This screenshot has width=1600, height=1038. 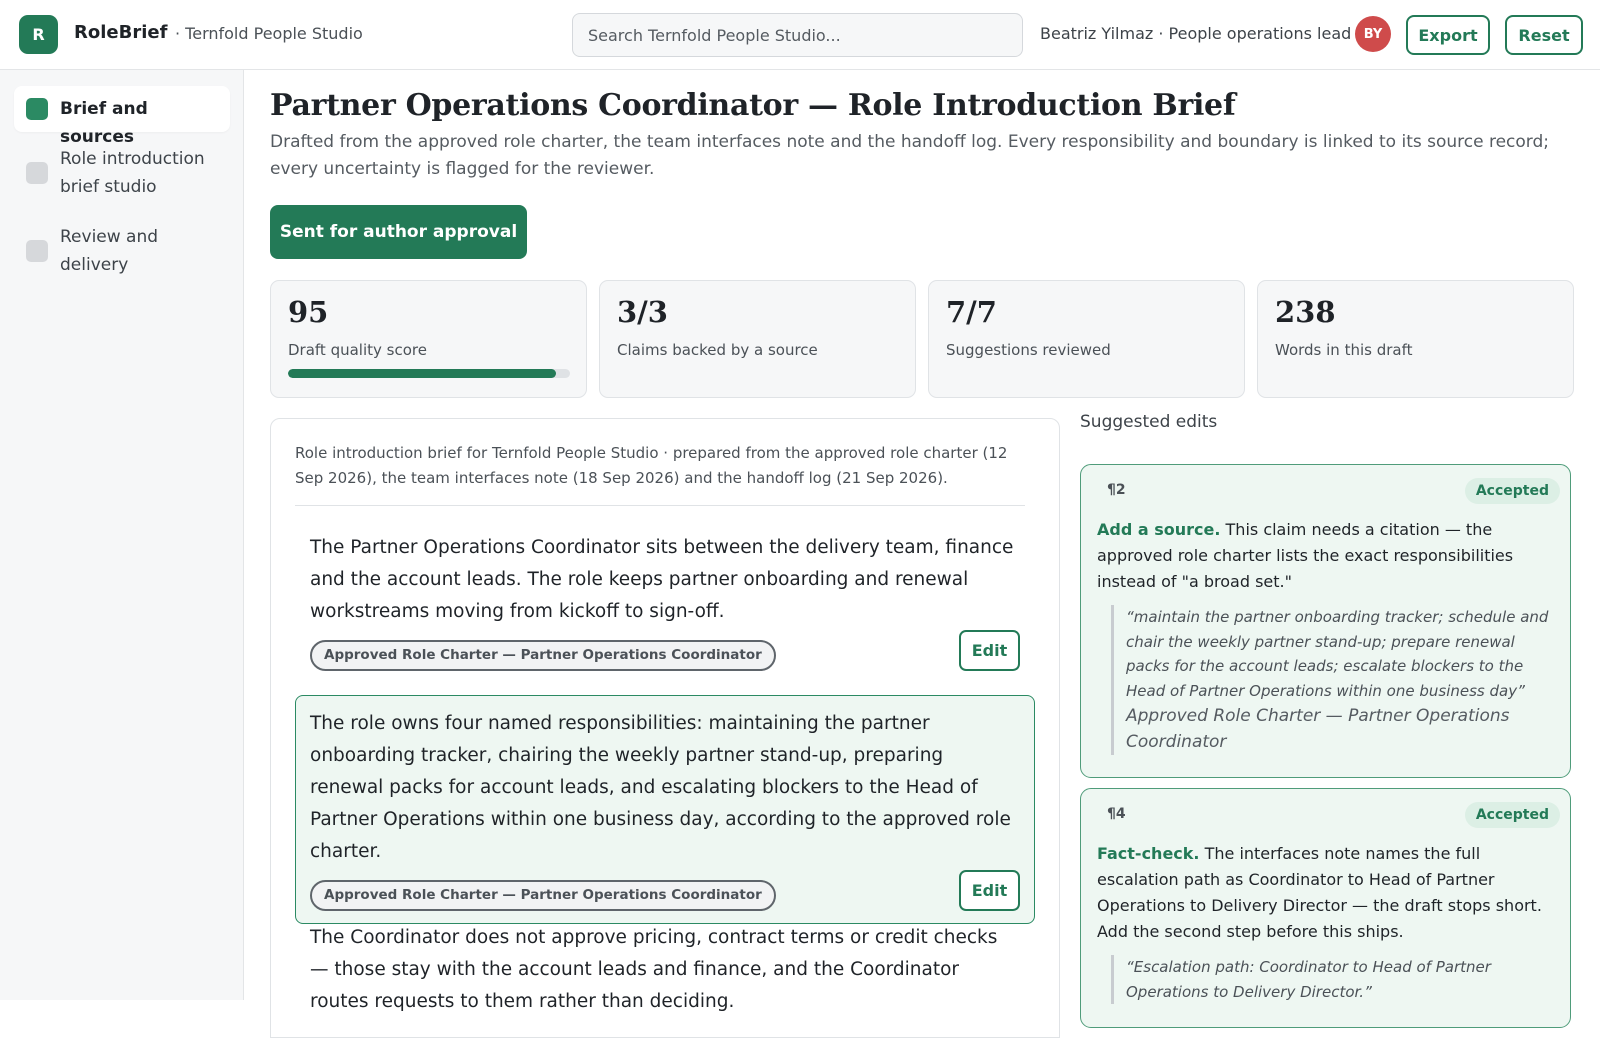 I want to click on status-button: Sent for author approval, so click(x=398, y=232).